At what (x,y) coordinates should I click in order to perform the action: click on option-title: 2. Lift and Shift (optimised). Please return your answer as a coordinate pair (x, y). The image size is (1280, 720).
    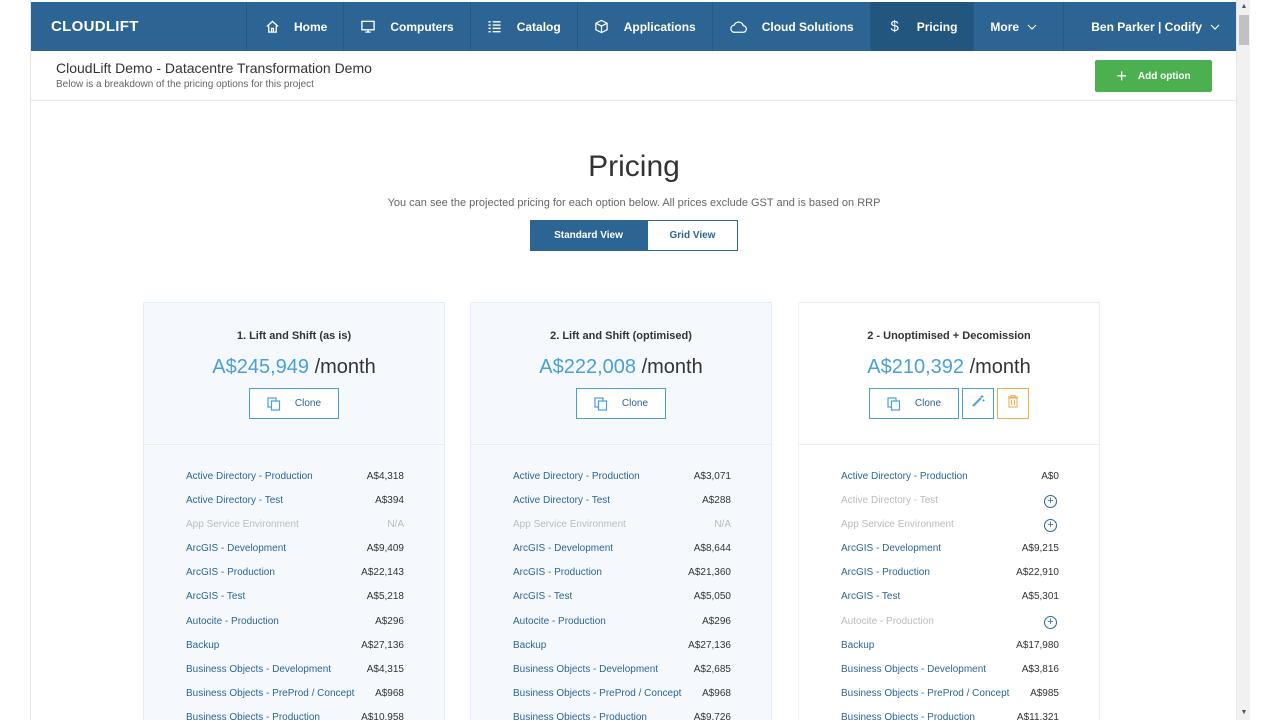
    Looking at the image, I should click on (621, 336).